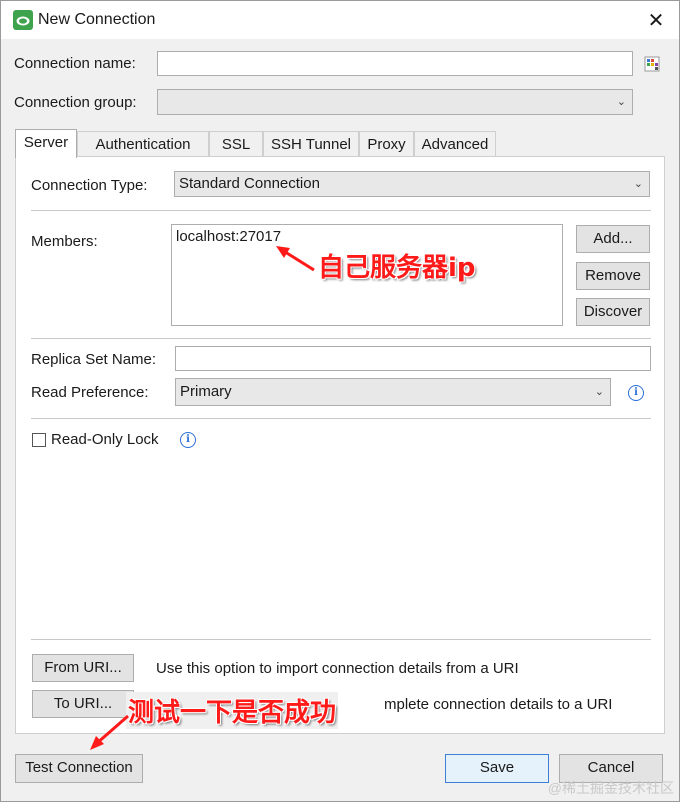 The height and width of the screenshot is (802, 680). Describe the element at coordinates (206, 391) in the screenshot. I see `read-preference-value: Primary` at that location.